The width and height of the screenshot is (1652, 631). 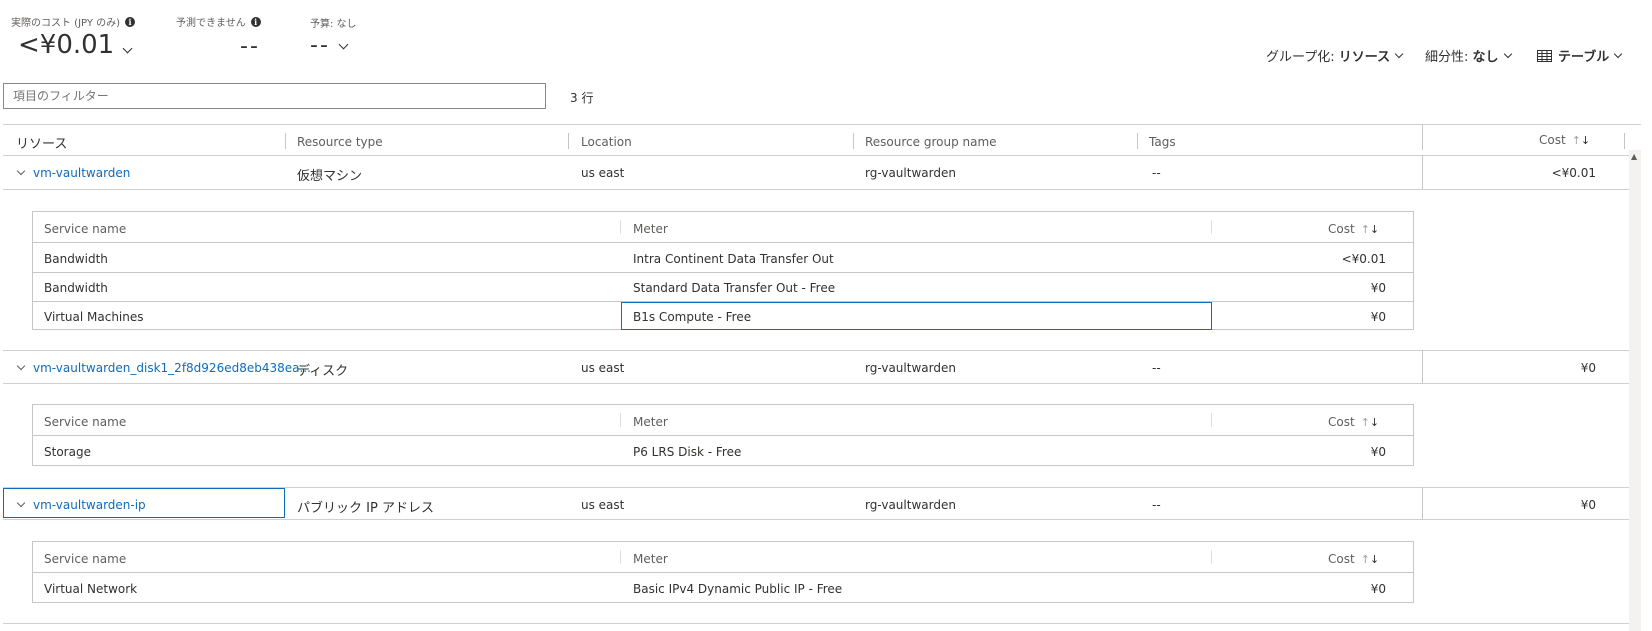 I want to click on granularity-value: なし, so click(x=1485, y=57).